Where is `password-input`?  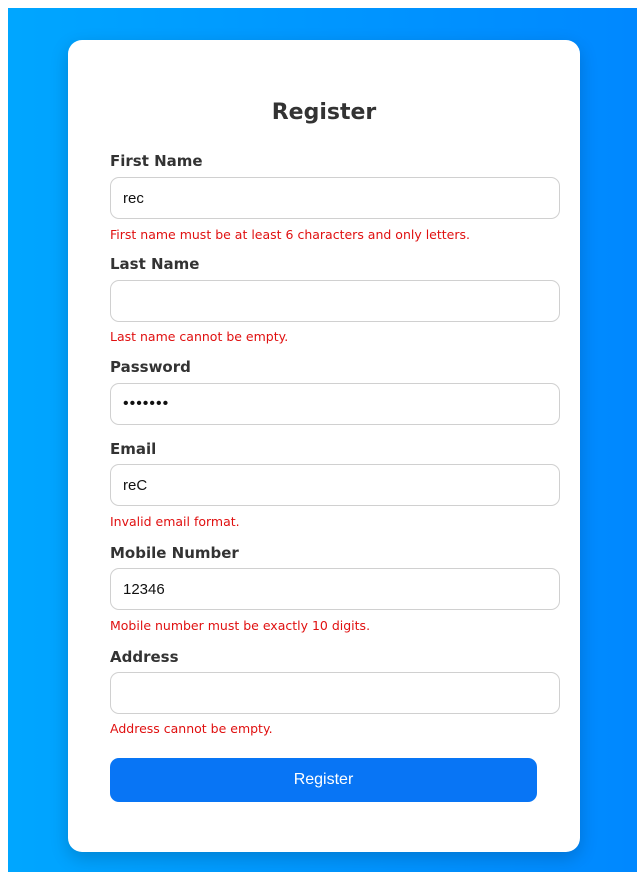 password-input is located at coordinates (335, 404).